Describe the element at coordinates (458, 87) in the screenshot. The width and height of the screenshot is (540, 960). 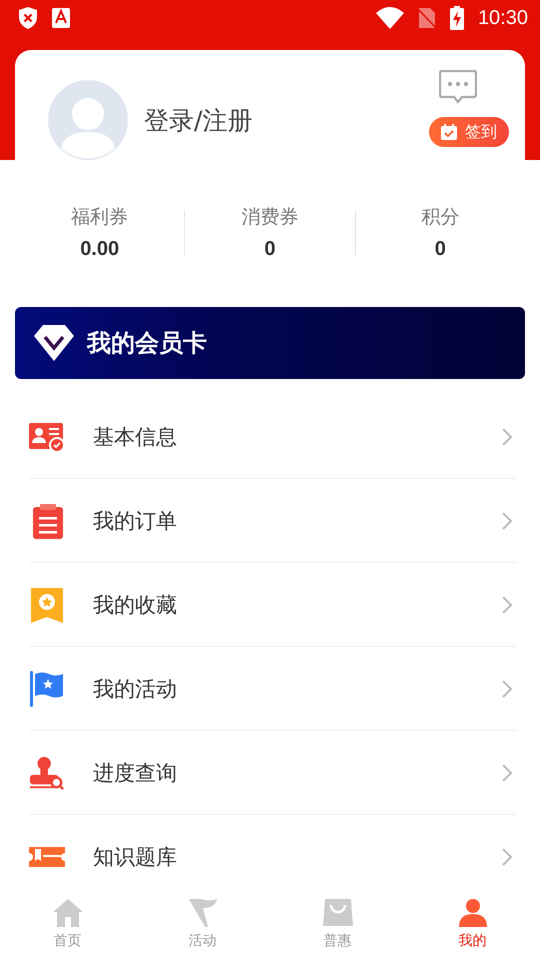
I see `chat-bubble-icon` at that location.